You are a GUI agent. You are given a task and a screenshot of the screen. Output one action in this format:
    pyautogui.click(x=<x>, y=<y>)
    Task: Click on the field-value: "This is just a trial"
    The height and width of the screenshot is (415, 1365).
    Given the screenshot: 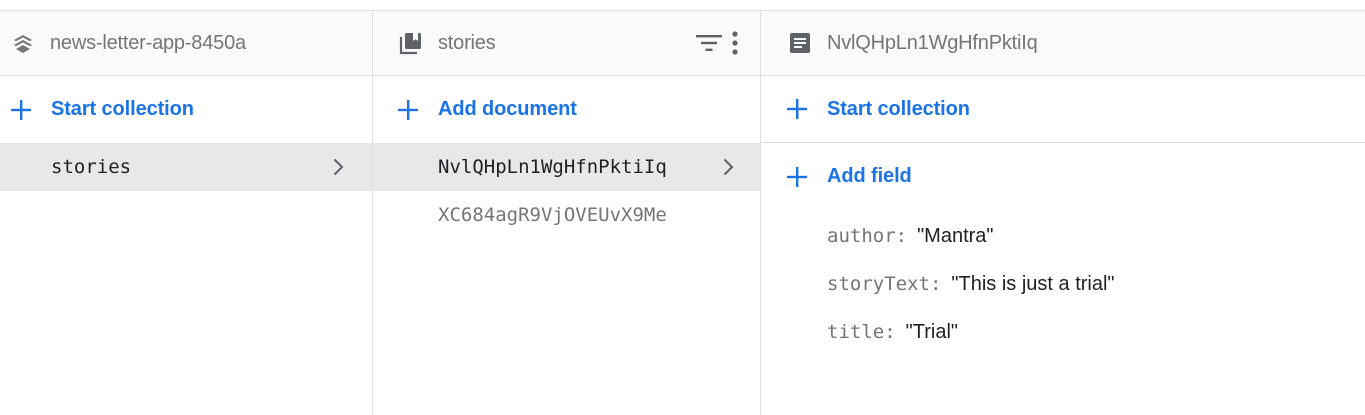 What is the action you would take?
    pyautogui.click(x=1033, y=283)
    